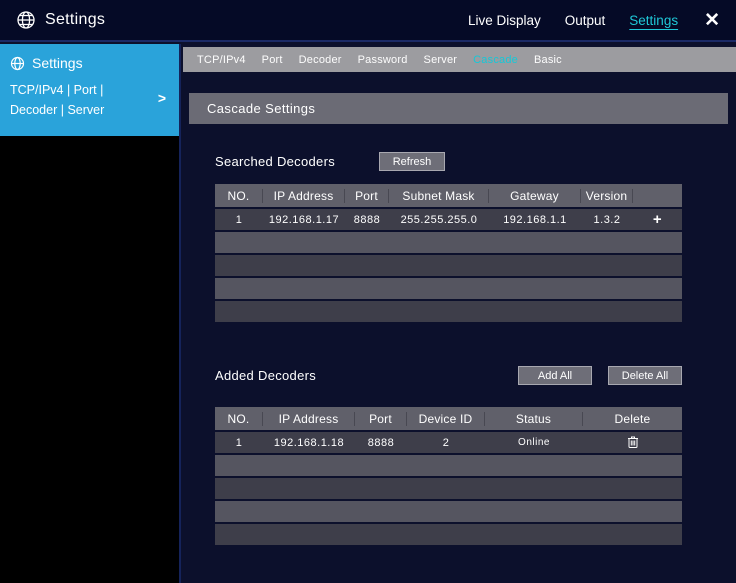 Image resolution: width=736 pixels, height=583 pixels. I want to click on section-title: Cascade Settings, so click(261, 108).